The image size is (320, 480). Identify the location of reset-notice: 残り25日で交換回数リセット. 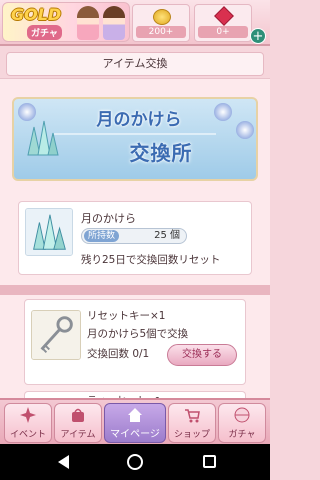
(151, 260).